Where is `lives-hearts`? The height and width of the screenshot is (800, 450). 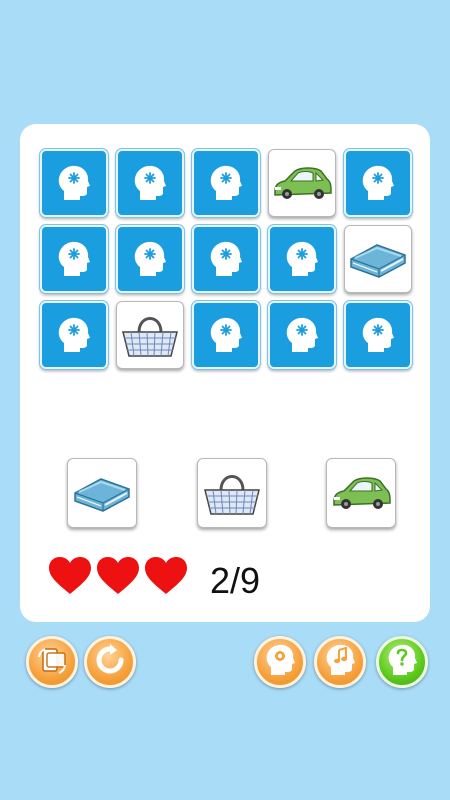
lives-hearts is located at coordinates (118, 578).